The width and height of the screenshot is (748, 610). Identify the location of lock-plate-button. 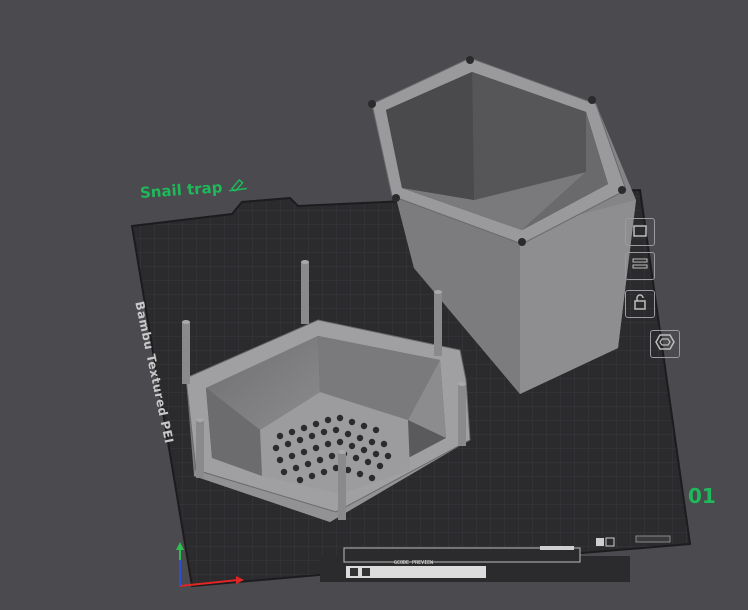
(640, 304).